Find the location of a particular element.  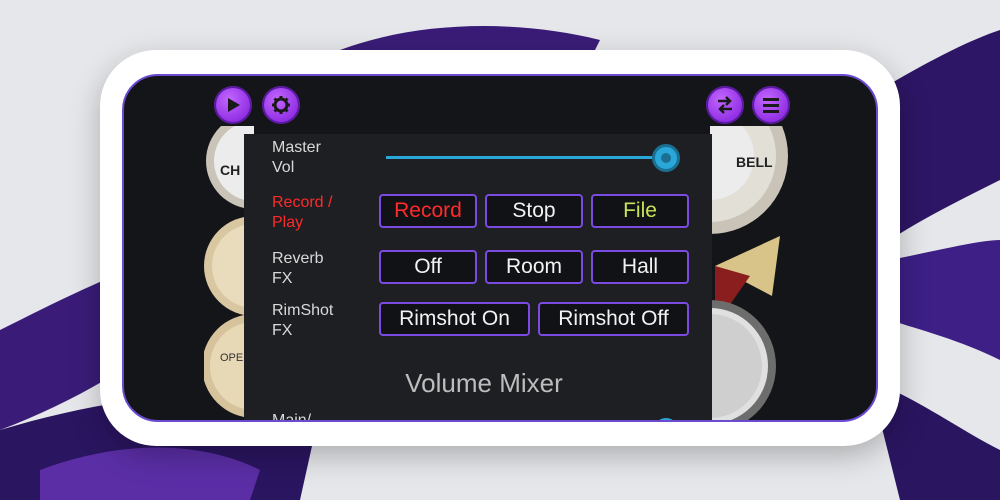

reverb-off-button: Off is located at coordinates (428, 267).